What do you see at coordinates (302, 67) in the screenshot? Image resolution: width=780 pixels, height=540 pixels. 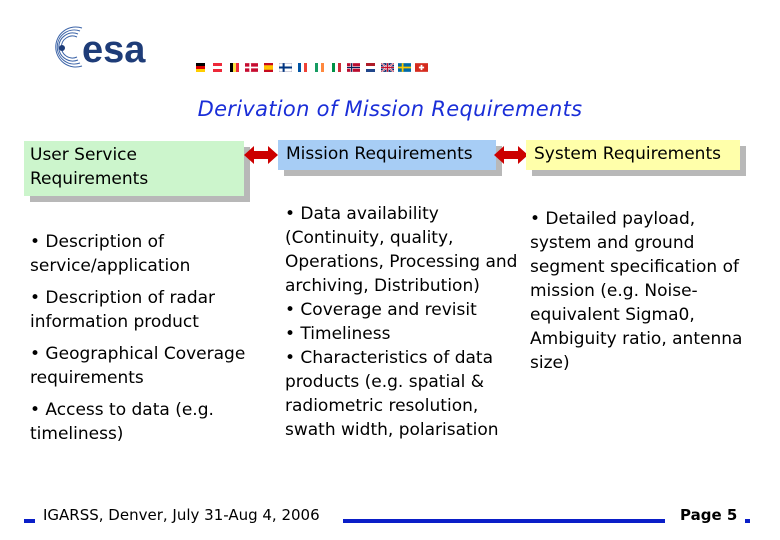 I see `france-flag` at bounding box center [302, 67].